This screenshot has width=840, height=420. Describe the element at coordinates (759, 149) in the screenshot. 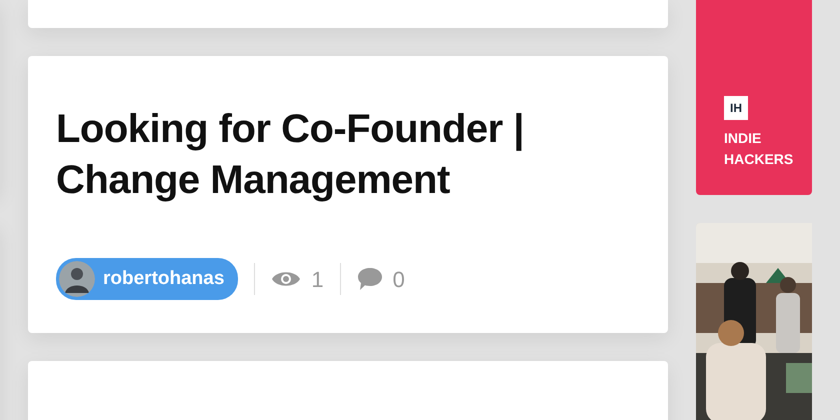

I see `brand-name: INDIE HACKERS` at that location.